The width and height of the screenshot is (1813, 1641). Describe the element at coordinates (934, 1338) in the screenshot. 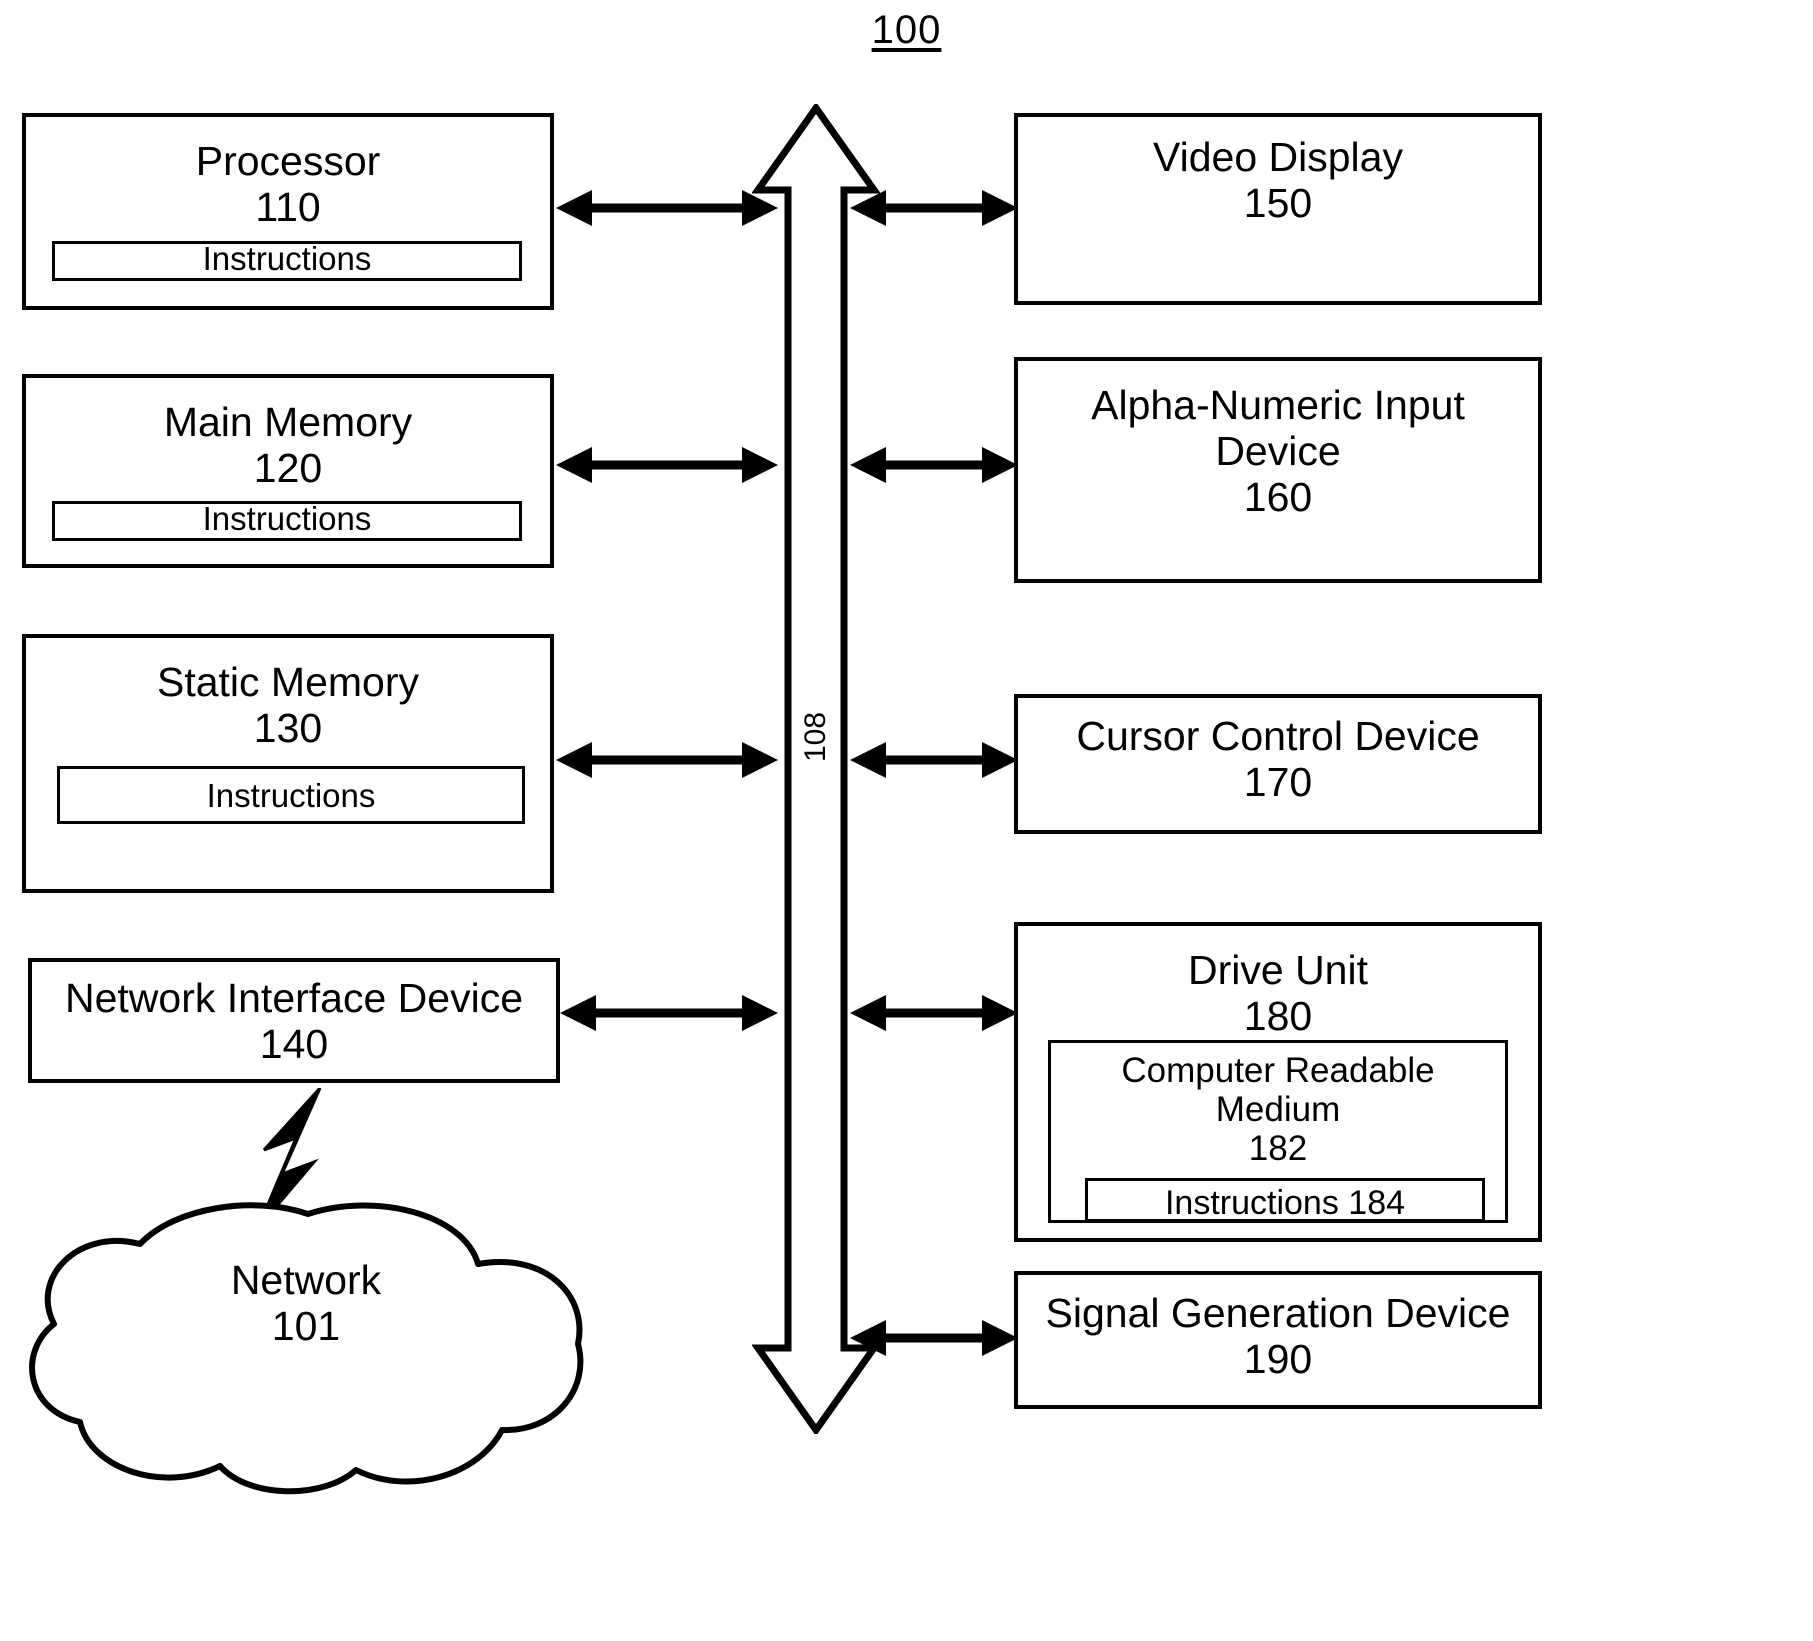

I see `connector-bus-signal-generation` at that location.